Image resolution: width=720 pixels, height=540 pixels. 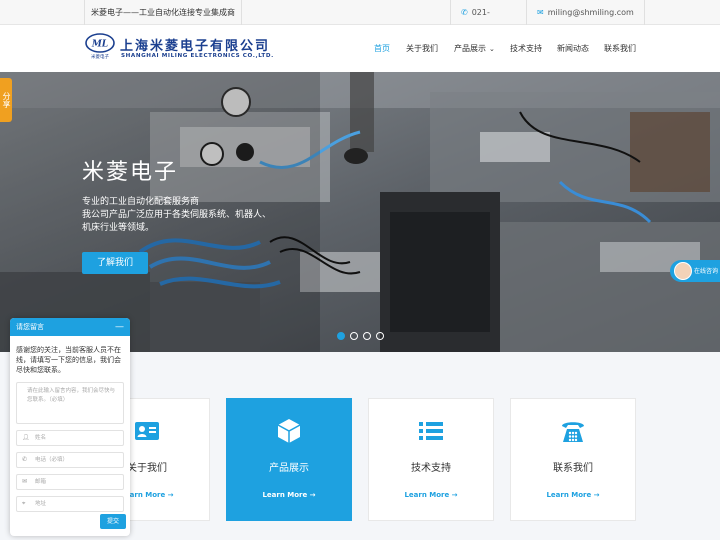 What do you see at coordinates (119, 327) in the screenshot?
I see `minimize-button: —` at bounding box center [119, 327].